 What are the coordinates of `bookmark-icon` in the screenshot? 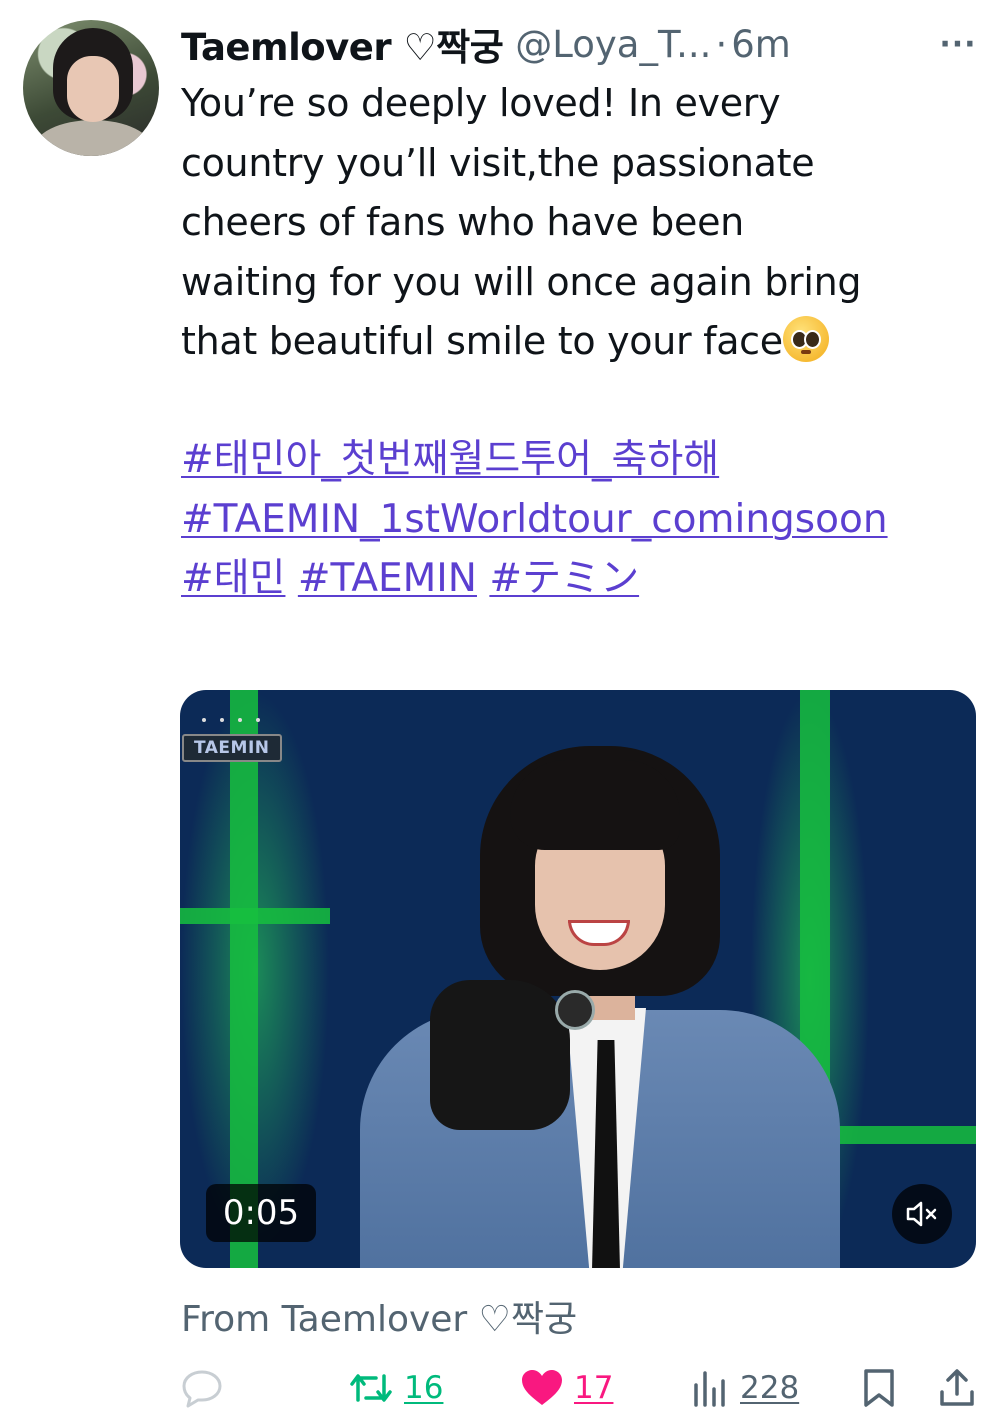 It's located at (879, 1388).